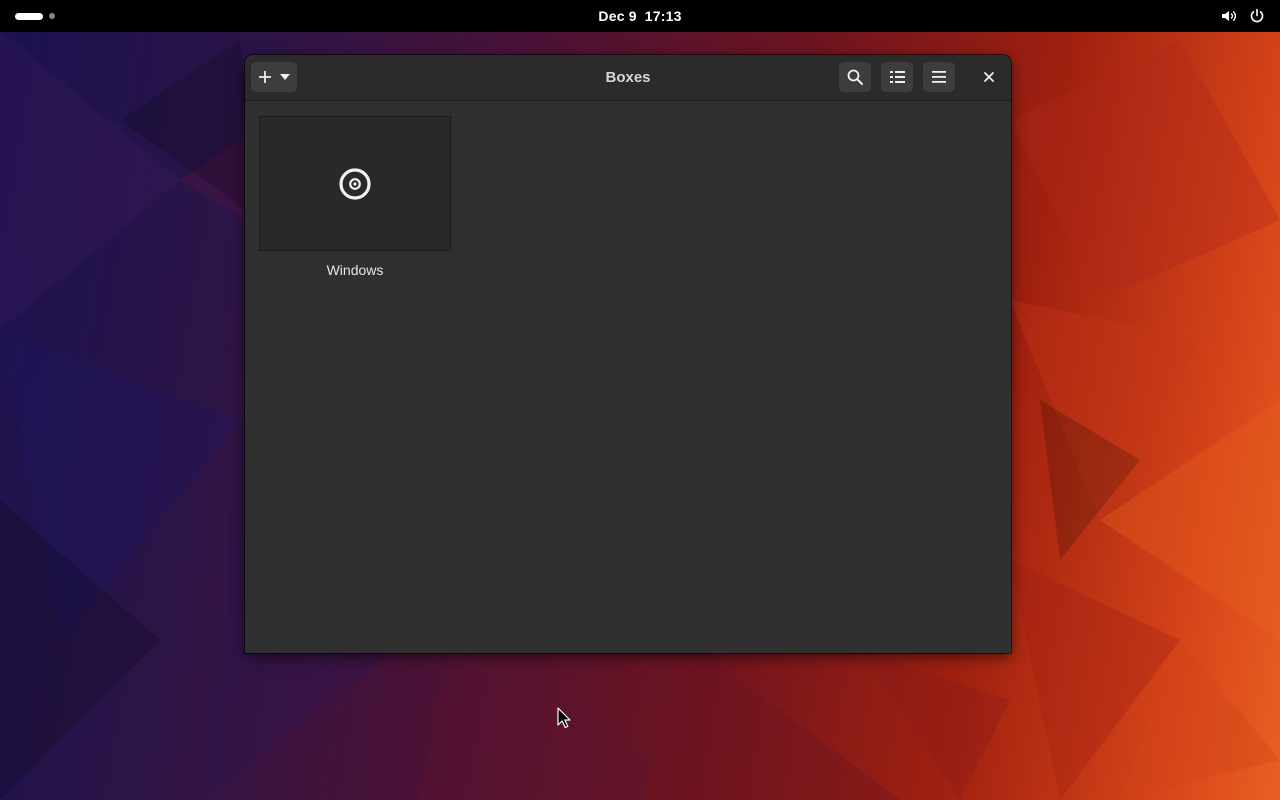 The height and width of the screenshot is (800, 1280). I want to click on chevron-down-icon, so click(285, 77).